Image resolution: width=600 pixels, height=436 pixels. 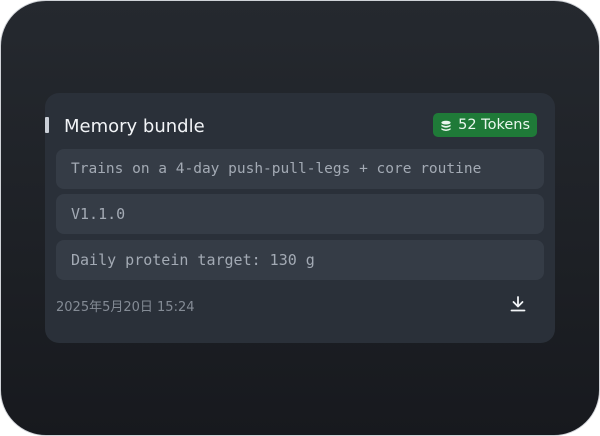 I want to click on download-icon, so click(x=518, y=306).